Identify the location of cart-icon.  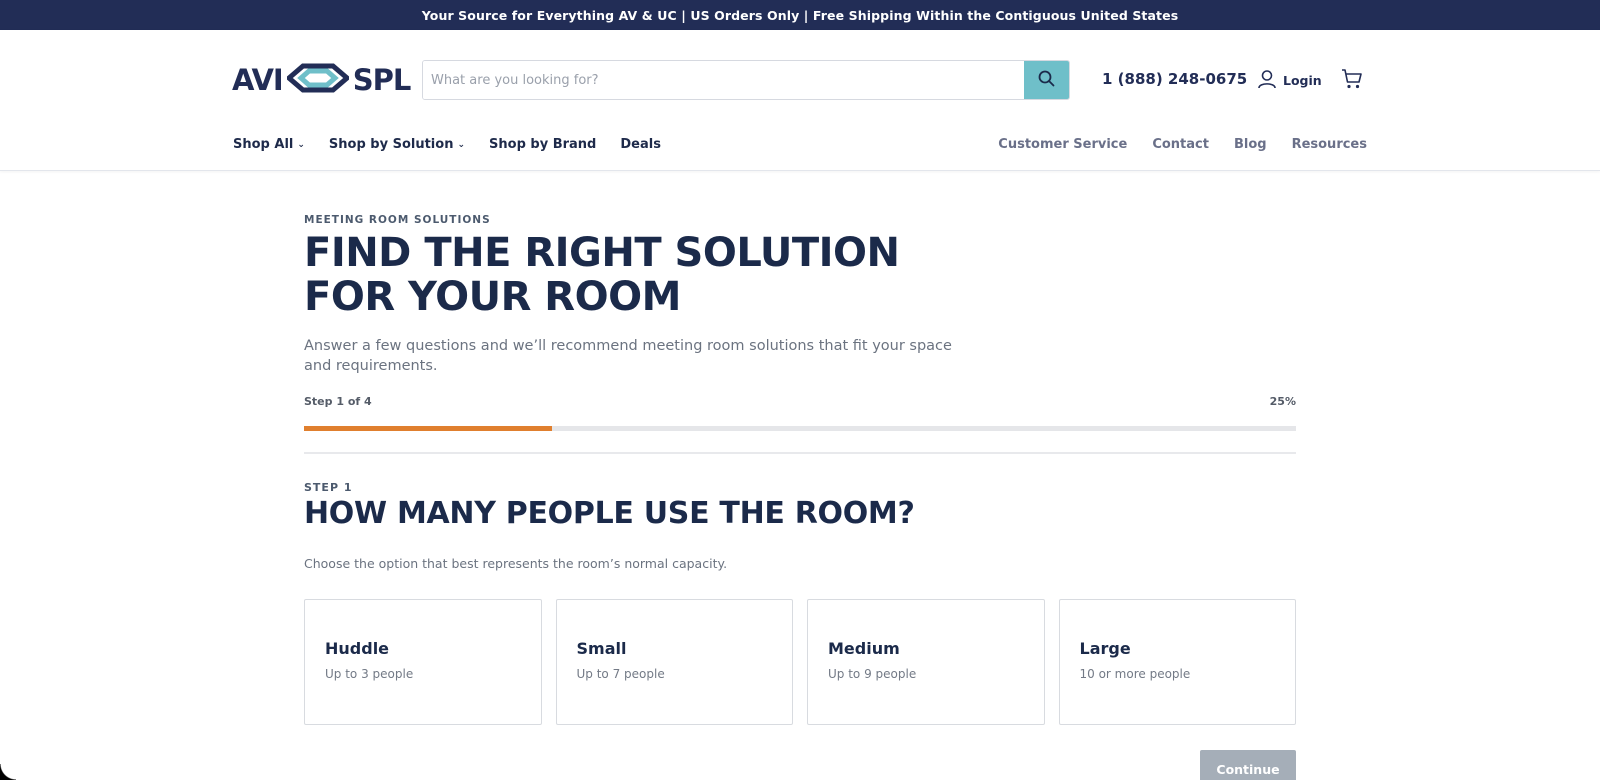
(1352, 81).